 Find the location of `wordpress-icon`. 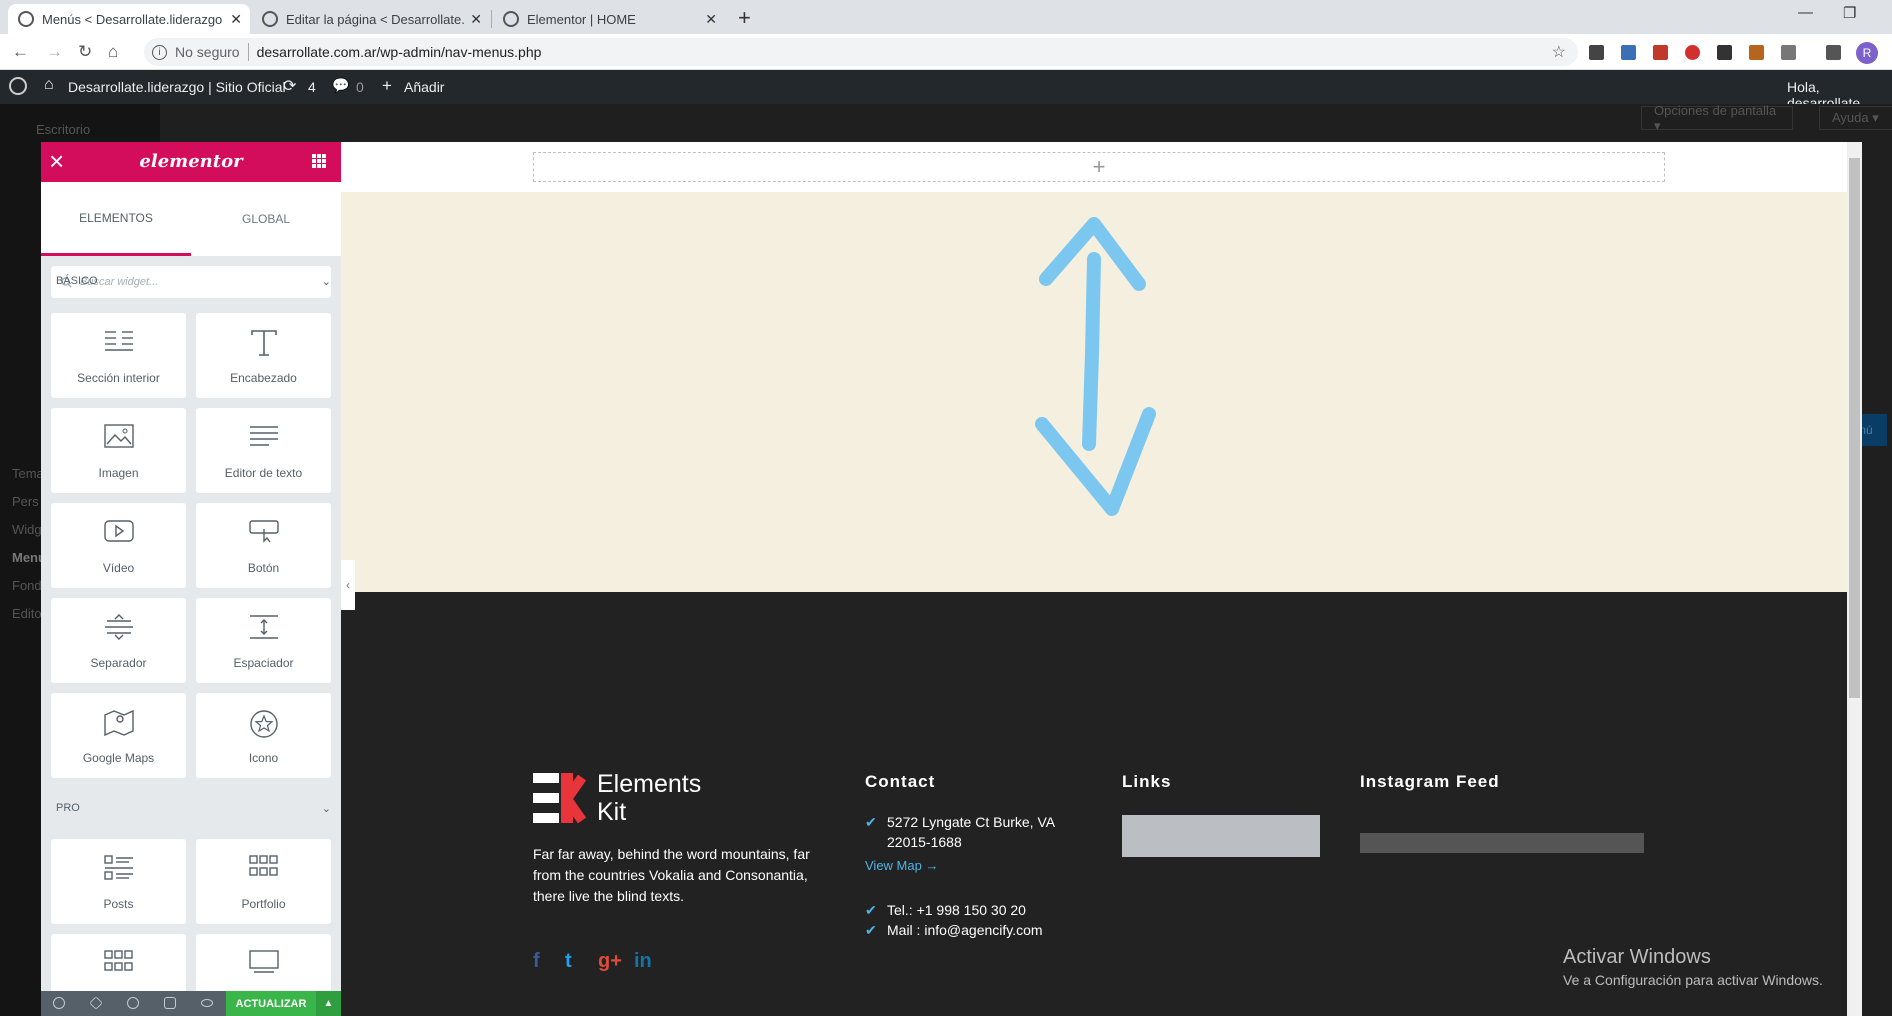

wordpress-icon is located at coordinates (270, 19).